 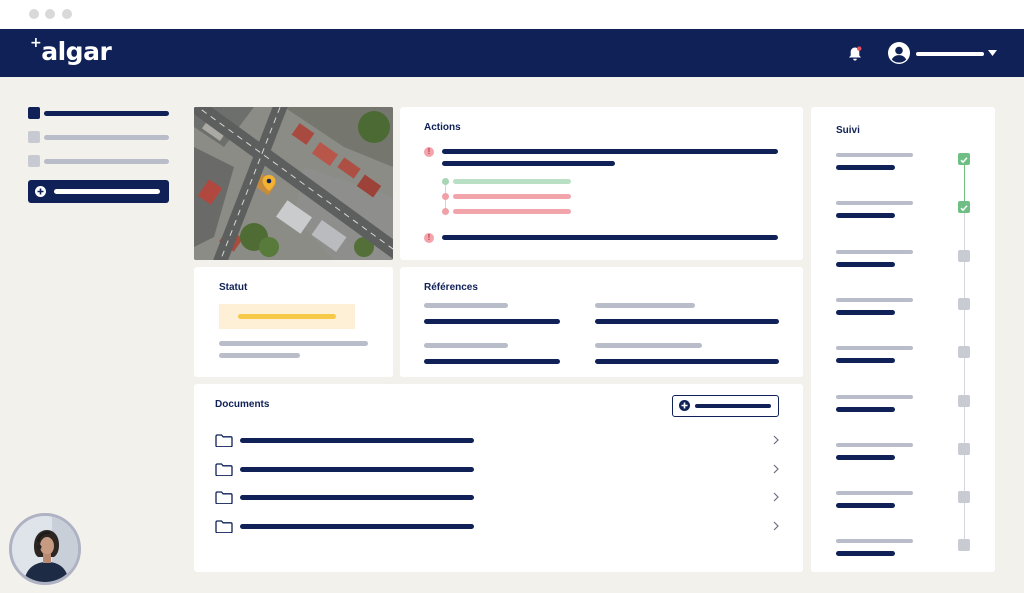 What do you see at coordinates (899, 53) in the screenshot?
I see `user-circle-icon` at bounding box center [899, 53].